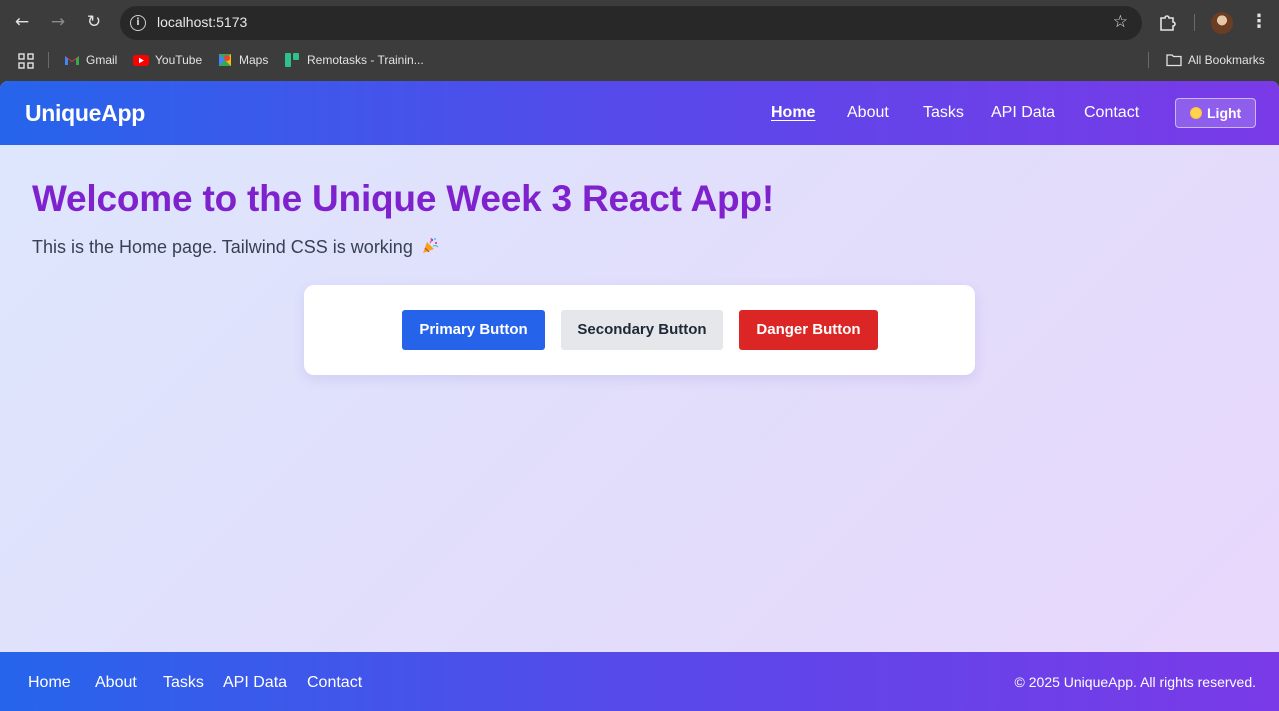 Image resolution: width=1279 pixels, height=711 pixels. I want to click on bookmark-youtube: YouTube, so click(167, 60).